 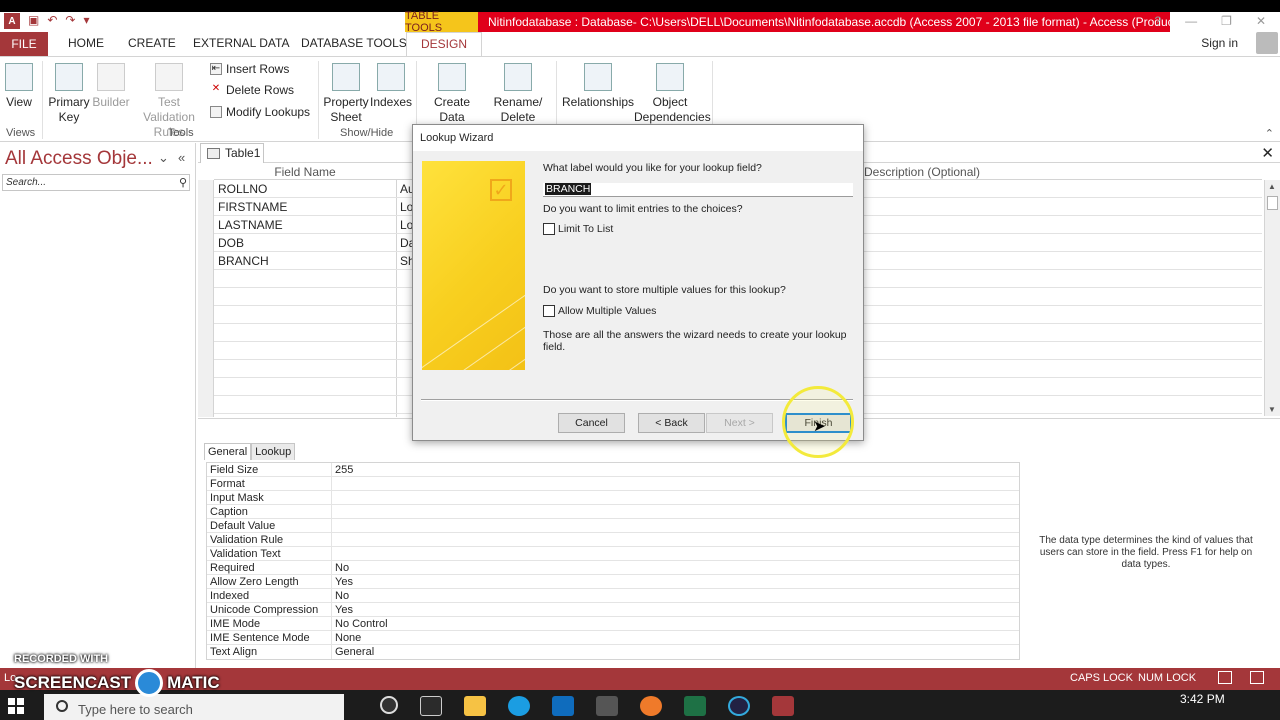 I want to click on taskbar-search-input: Type here to search, so click(x=194, y=707).